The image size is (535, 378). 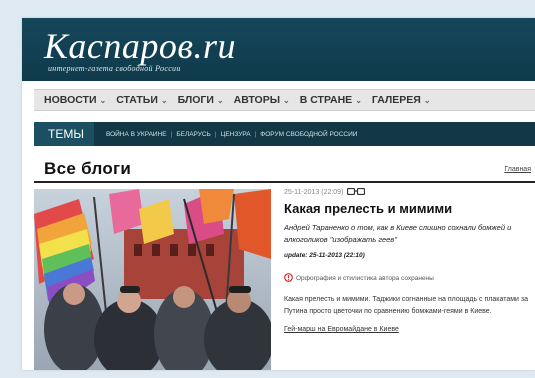 I want to click on glasses-icon, so click(x=356, y=192).